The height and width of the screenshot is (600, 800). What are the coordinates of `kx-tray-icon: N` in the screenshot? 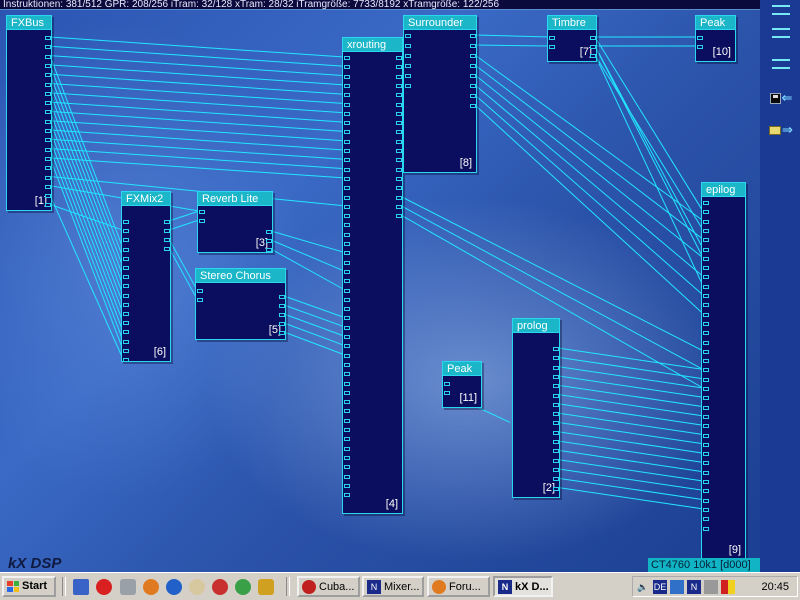 It's located at (694, 586).